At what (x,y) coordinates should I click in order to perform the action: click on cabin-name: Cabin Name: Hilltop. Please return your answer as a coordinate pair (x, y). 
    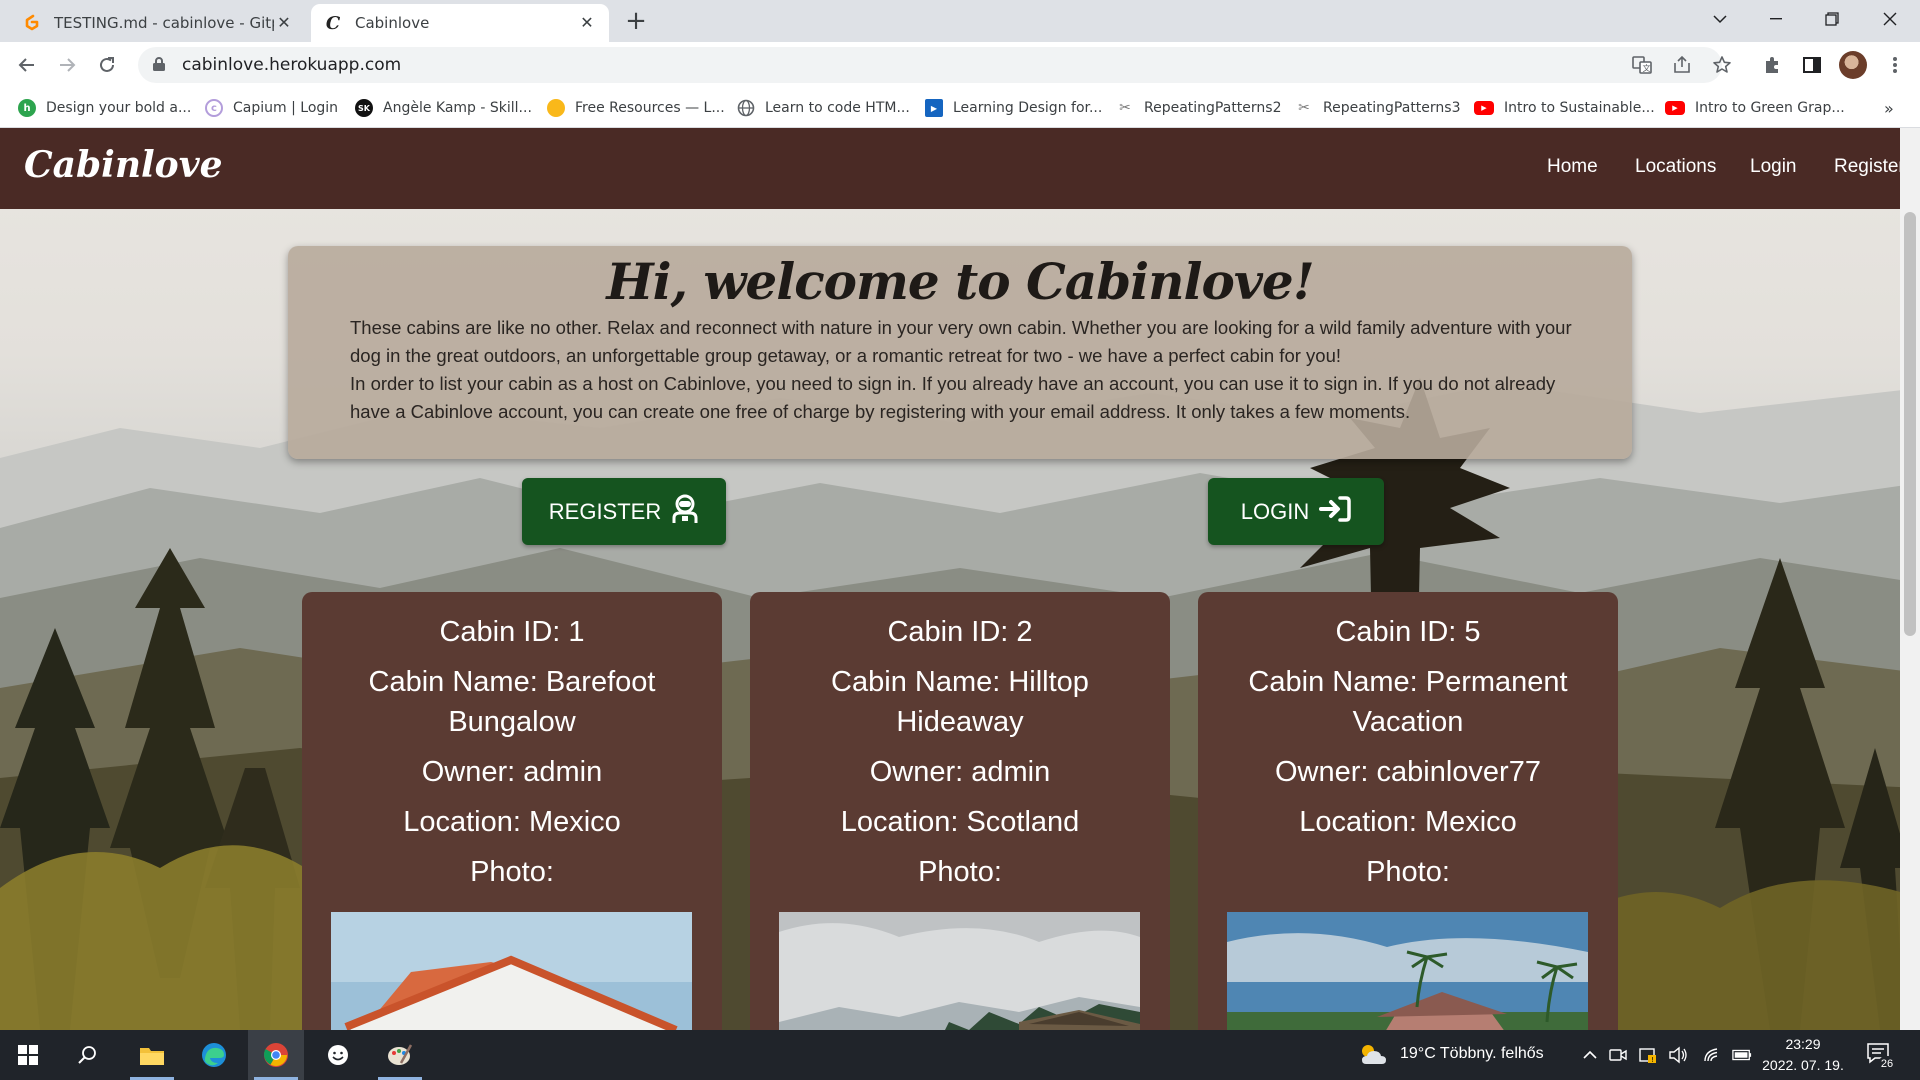
    Looking at the image, I should click on (960, 682).